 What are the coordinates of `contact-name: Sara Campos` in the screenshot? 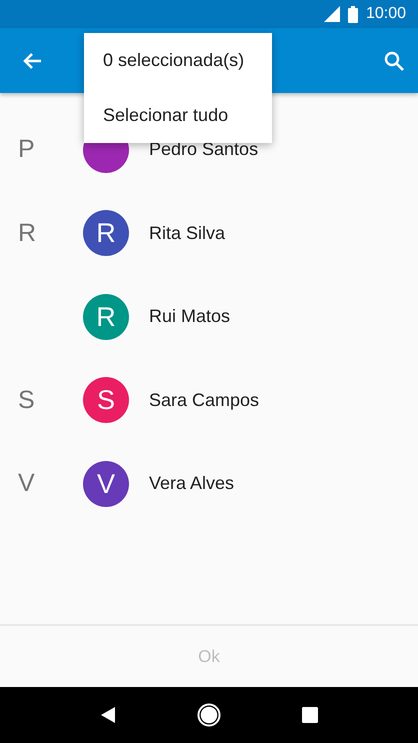 It's located at (204, 400).